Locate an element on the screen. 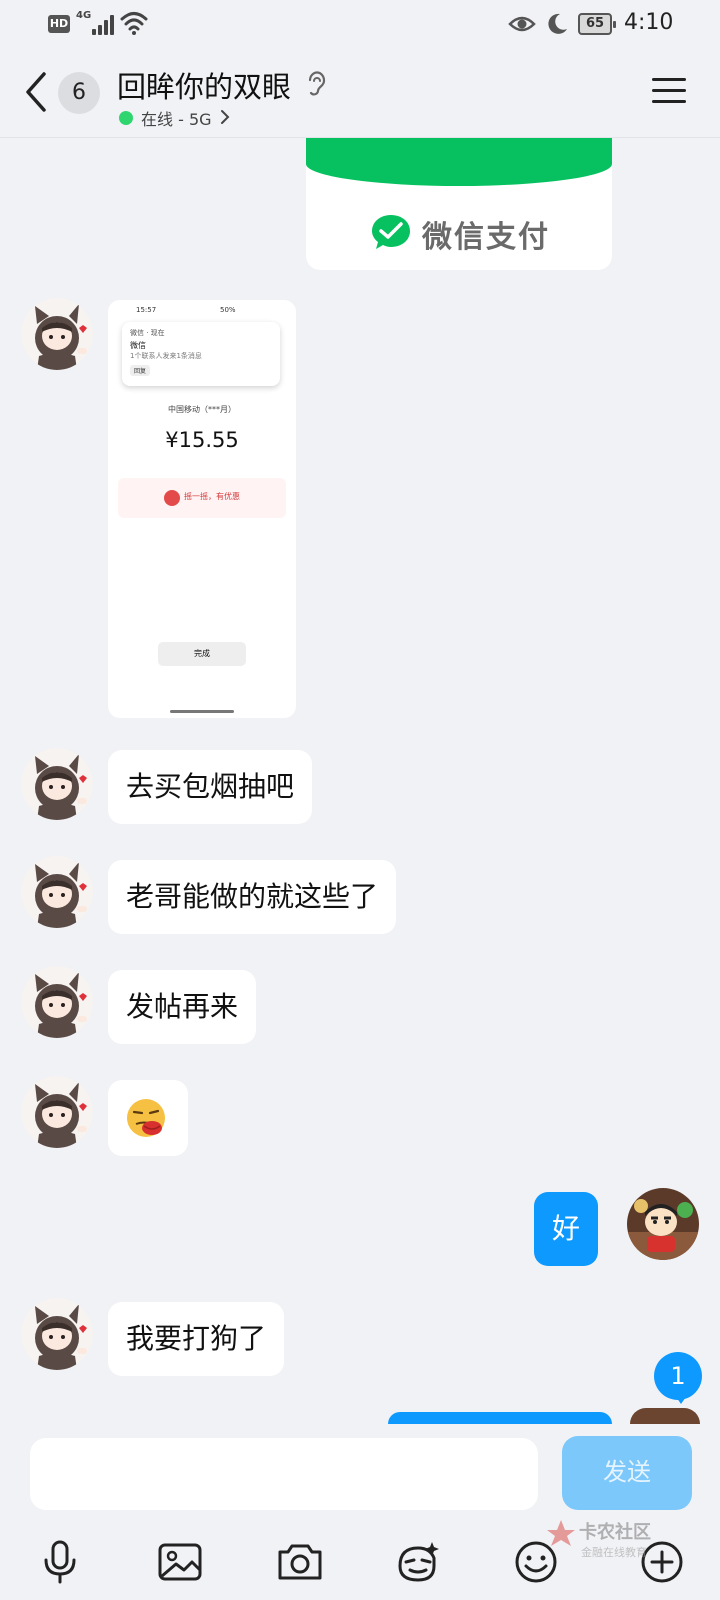  pay-card-label: 微信支付 is located at coordinates (486, 237).